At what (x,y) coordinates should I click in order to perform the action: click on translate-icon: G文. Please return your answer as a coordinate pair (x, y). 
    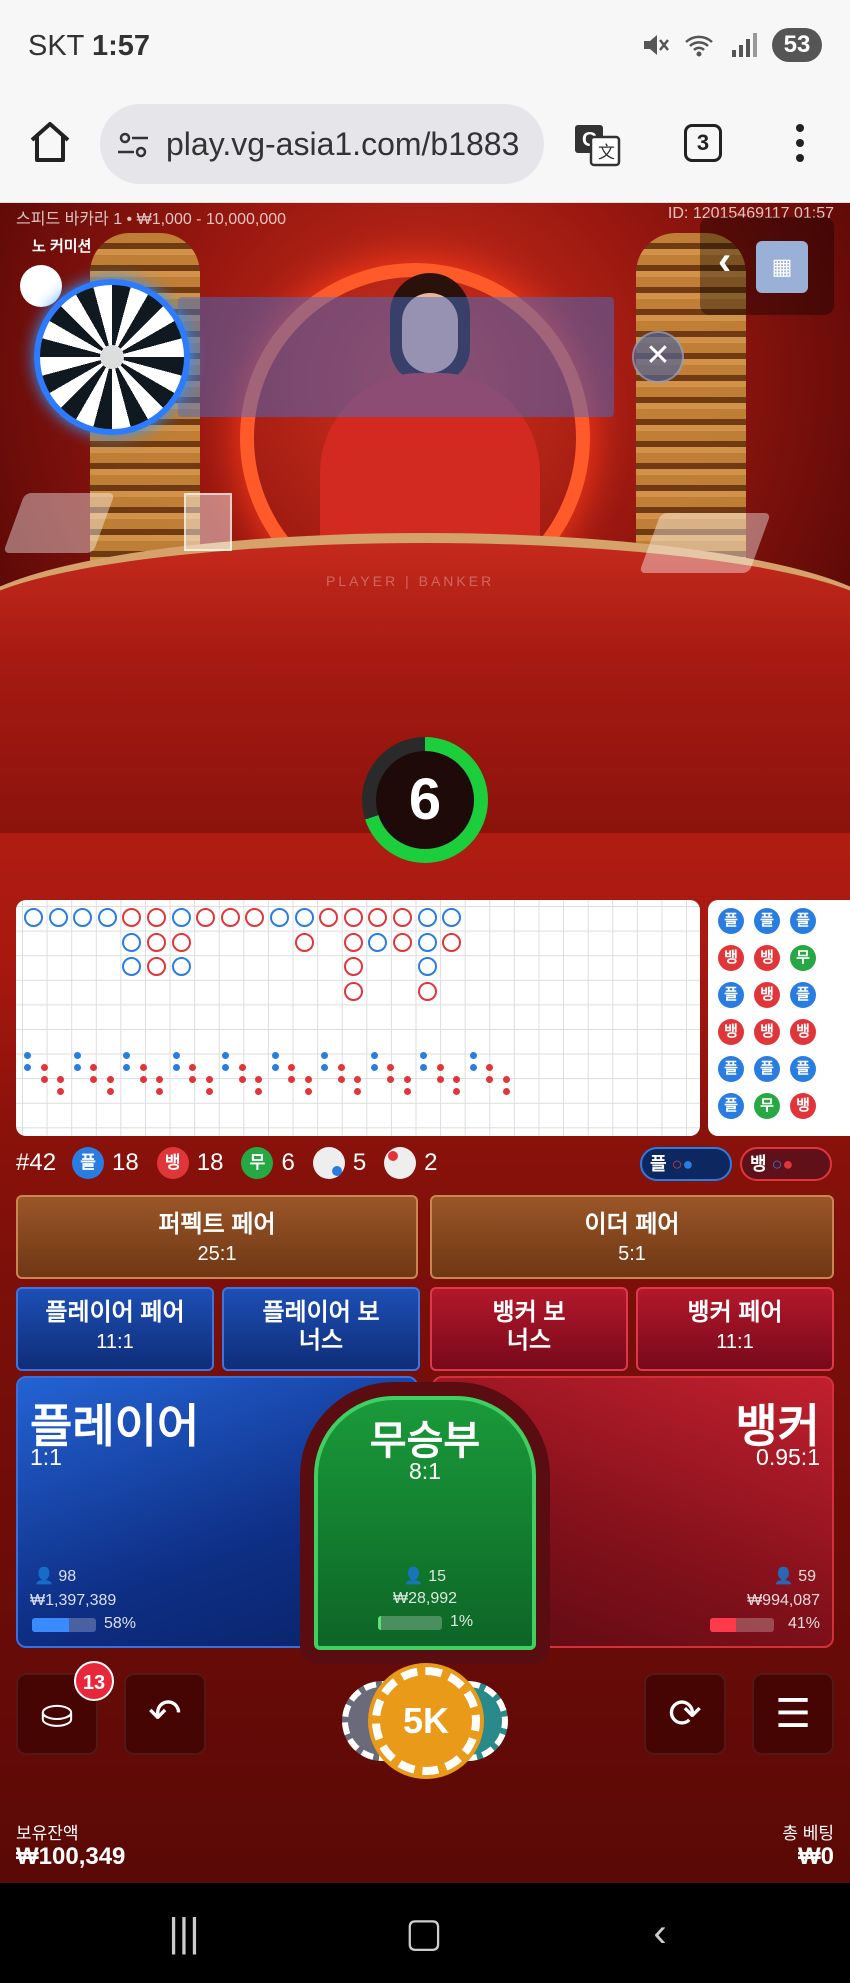
    Looking at the image, I should click on (597, 145).